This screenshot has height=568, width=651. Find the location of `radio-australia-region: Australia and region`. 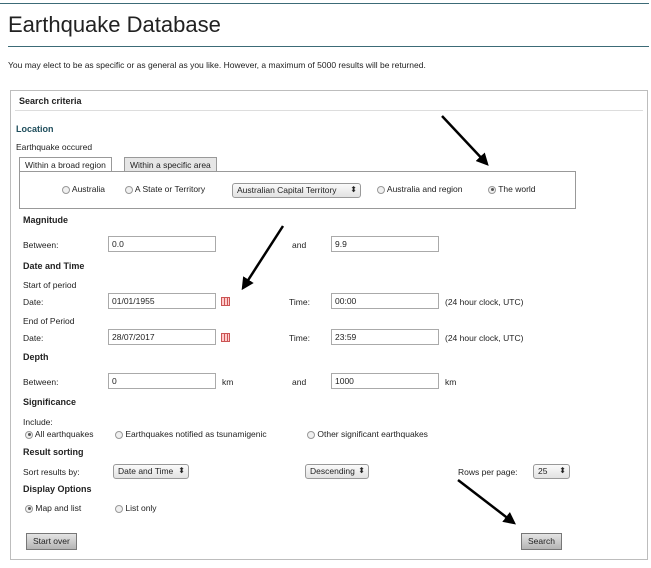

radio-australia-region: Australia and region is located at coordinates (420, 189).